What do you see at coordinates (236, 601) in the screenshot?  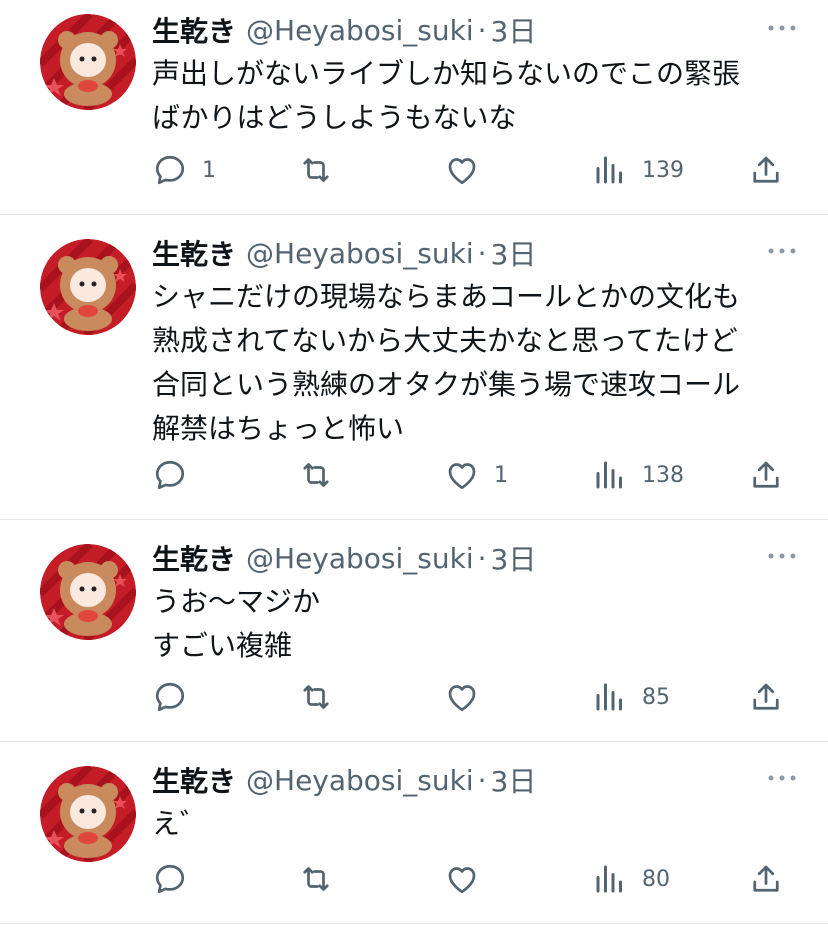 I see `tweet-text-line: うお〜マジか` at bounding box center [236, 601].